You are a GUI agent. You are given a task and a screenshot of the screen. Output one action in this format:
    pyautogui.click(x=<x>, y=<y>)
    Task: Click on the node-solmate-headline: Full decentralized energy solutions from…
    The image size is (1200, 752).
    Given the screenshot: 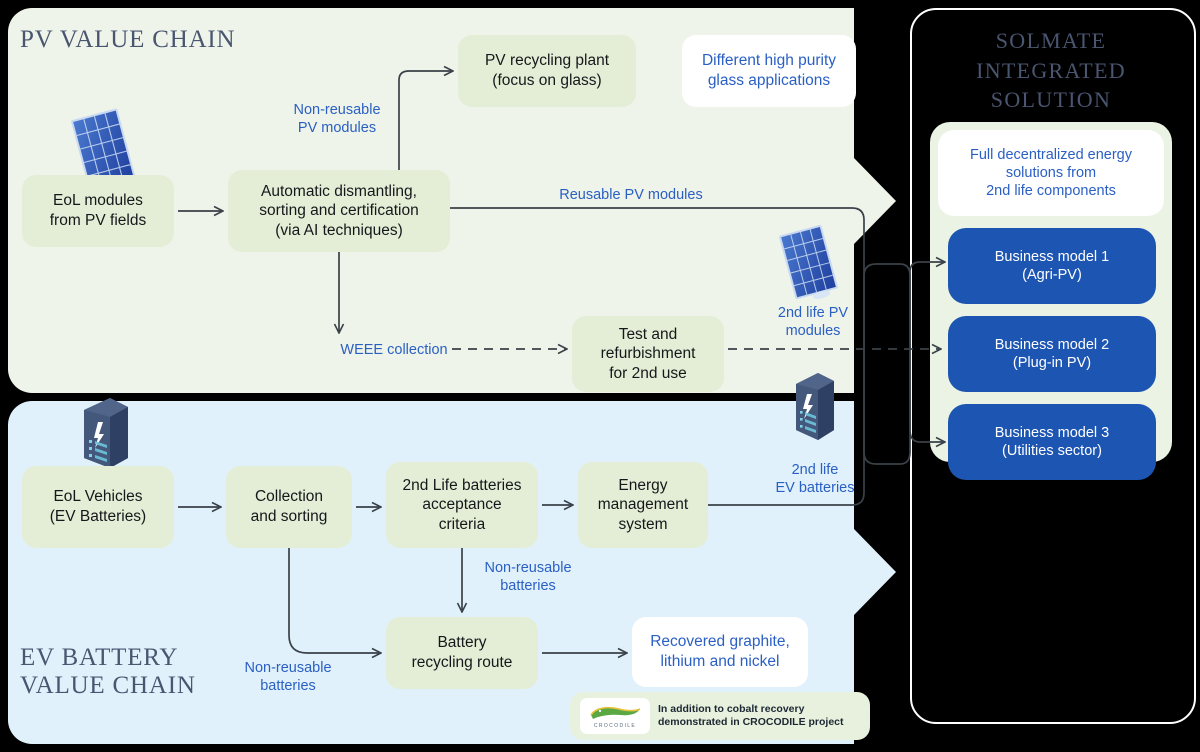 What is the action you would take?
    pyautogui.click(x=1051, y=173)
    